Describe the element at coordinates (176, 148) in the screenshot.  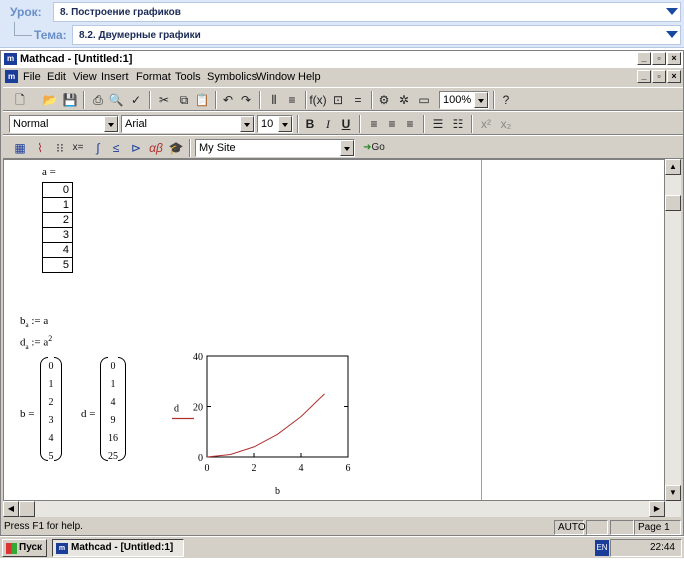
I see `symbolic-icon: 🎓` at that location.